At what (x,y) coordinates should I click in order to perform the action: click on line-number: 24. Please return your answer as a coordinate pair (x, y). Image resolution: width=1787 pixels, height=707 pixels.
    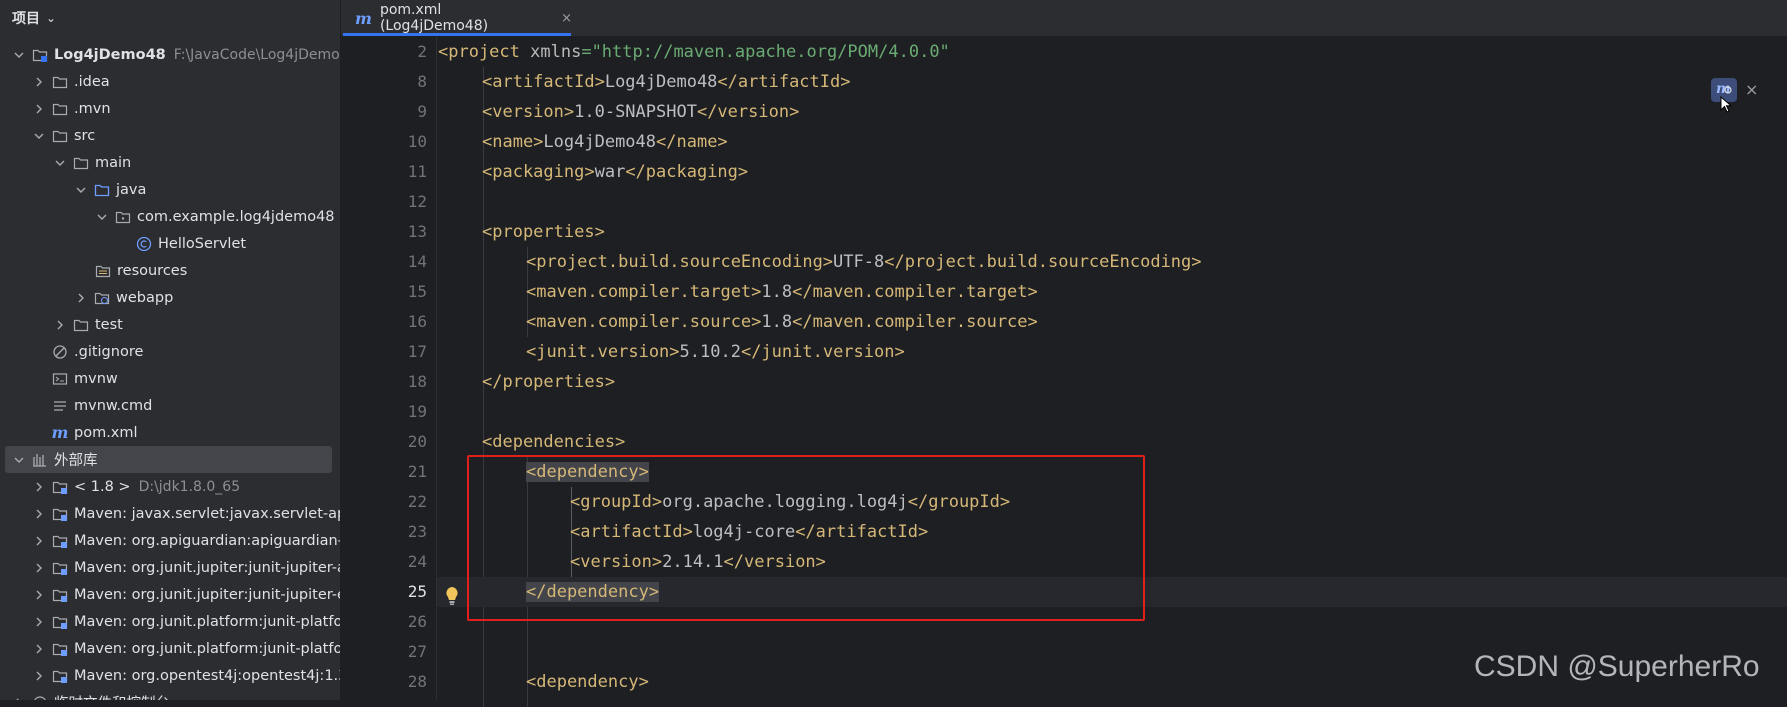
    Looking at the image, I should click on (417, 561).